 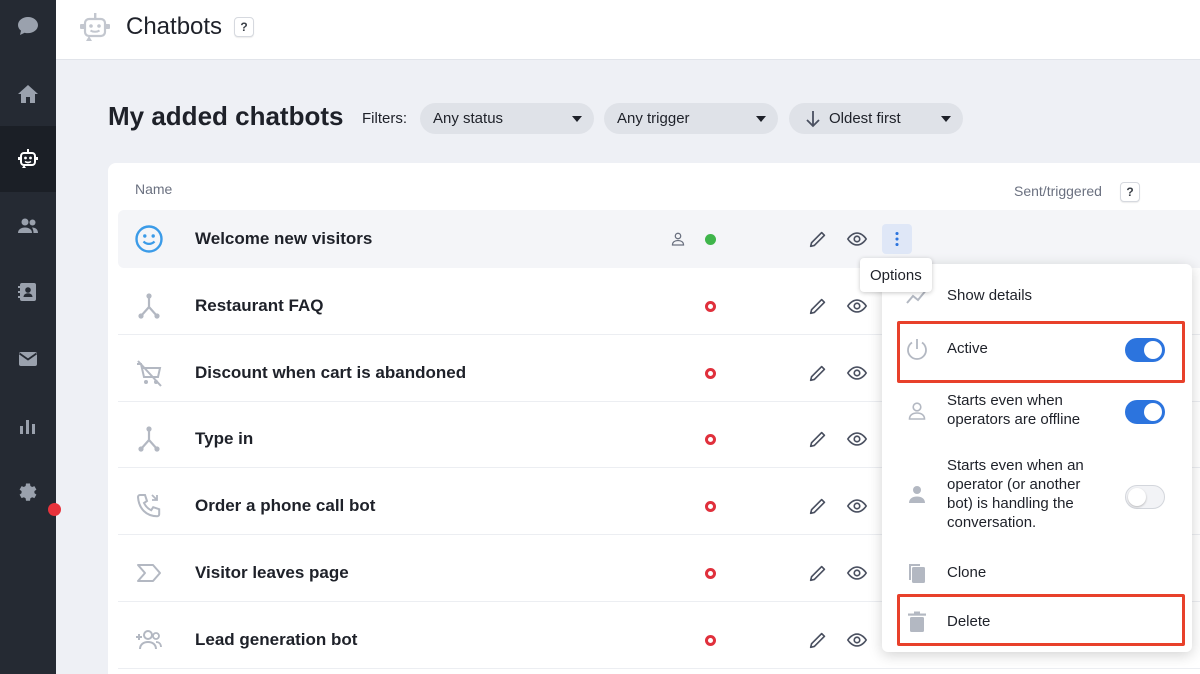 What do you see at coordinates (1037, 573) in the screenshot?
I see `menu-item-clone: Clone` at bounding box center [1037, 573].